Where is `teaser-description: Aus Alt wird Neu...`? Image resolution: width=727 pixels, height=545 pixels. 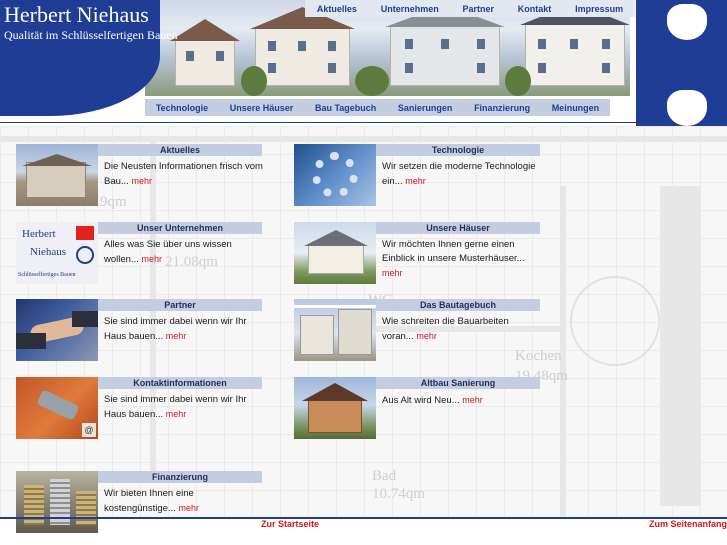
teaser-description: Aus Alt wird Neu... is located at coordinates (421, 400).